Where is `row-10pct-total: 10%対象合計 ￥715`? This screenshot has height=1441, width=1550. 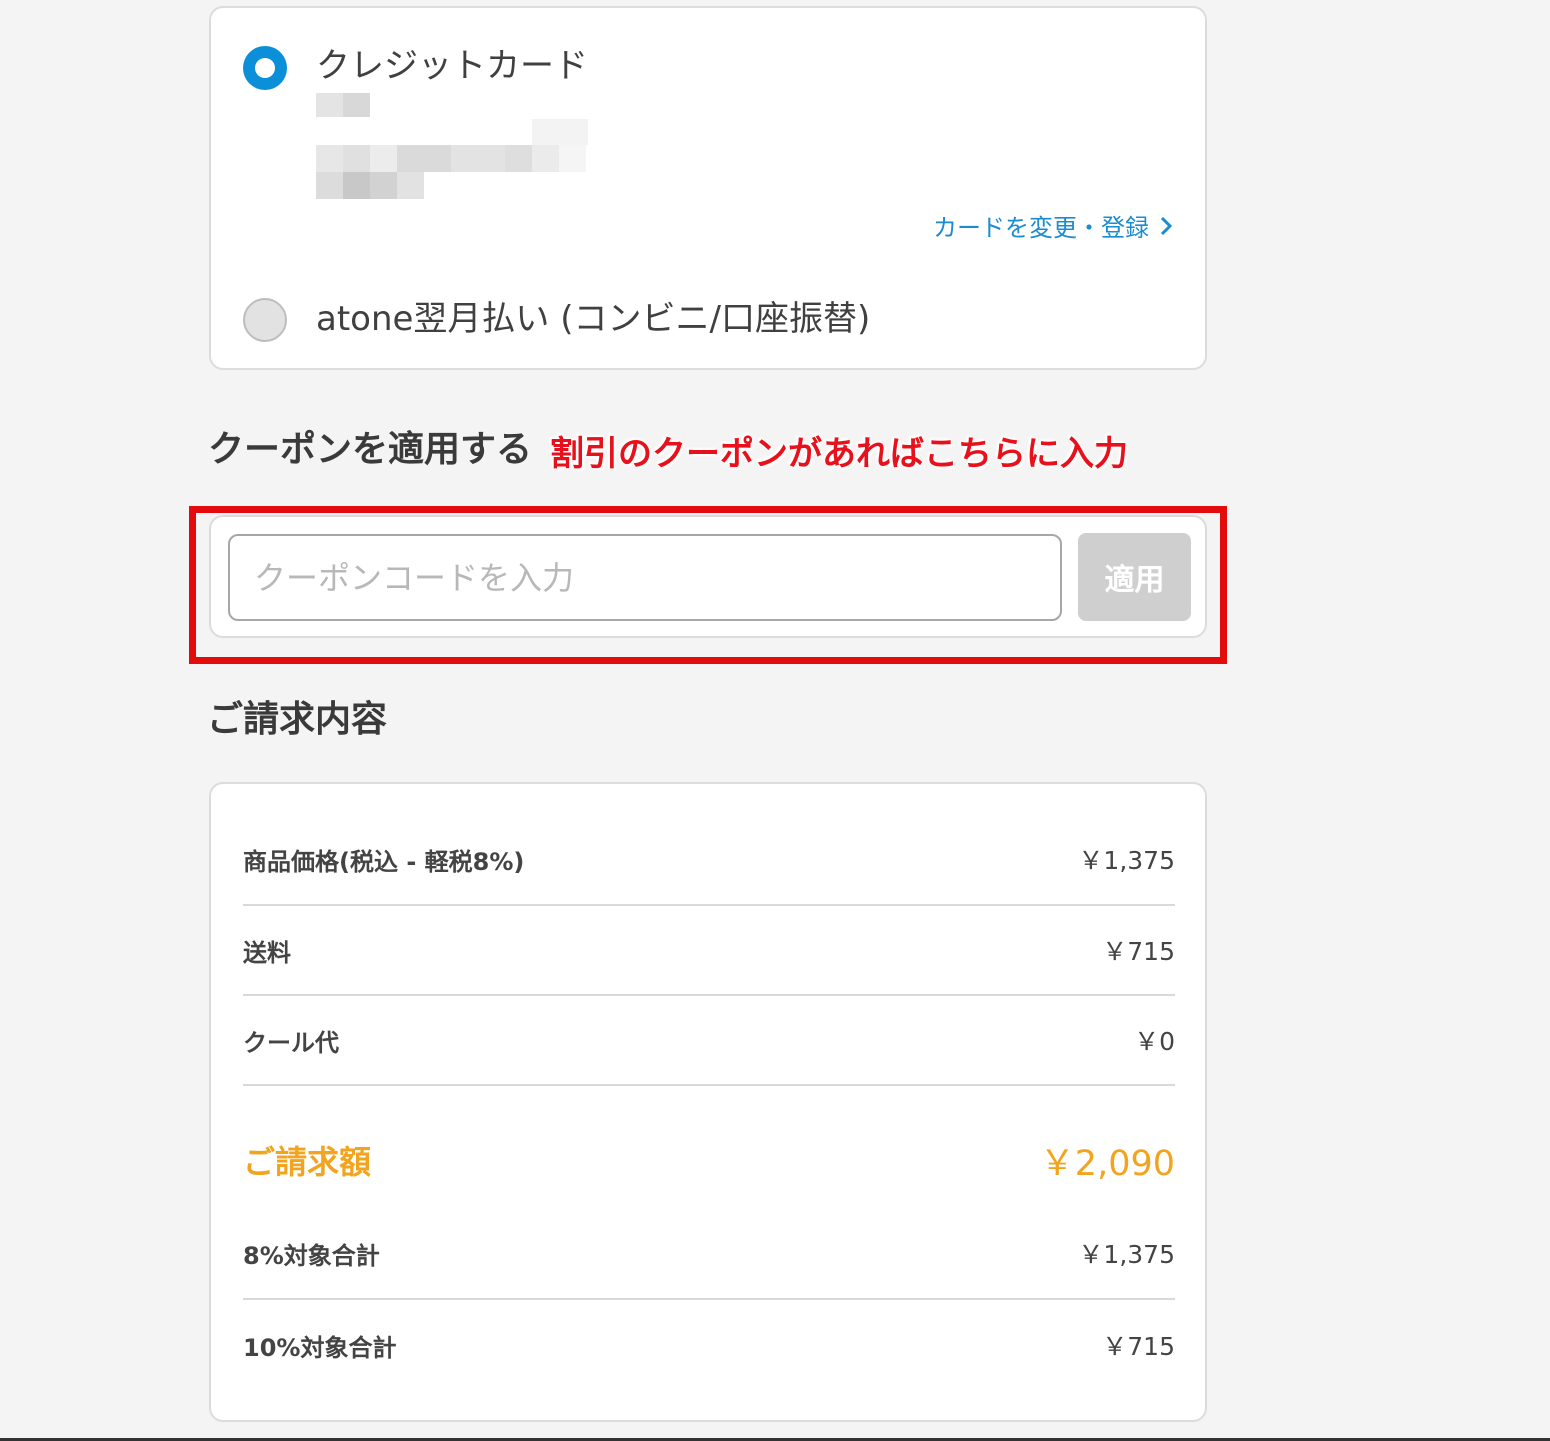 row-10pct-total: 10%対象合計 ￥715 is located at coordinates (709, 1345).